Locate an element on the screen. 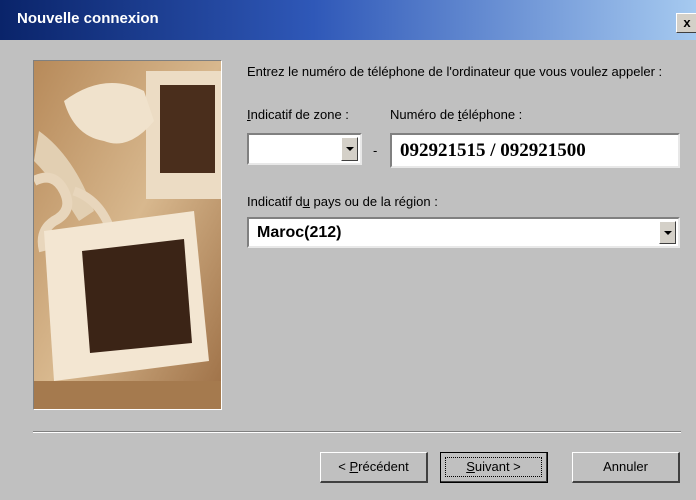 The image size is (696, 500). country-label-text: pays ou de la région : is located at coordinates (373, 201).